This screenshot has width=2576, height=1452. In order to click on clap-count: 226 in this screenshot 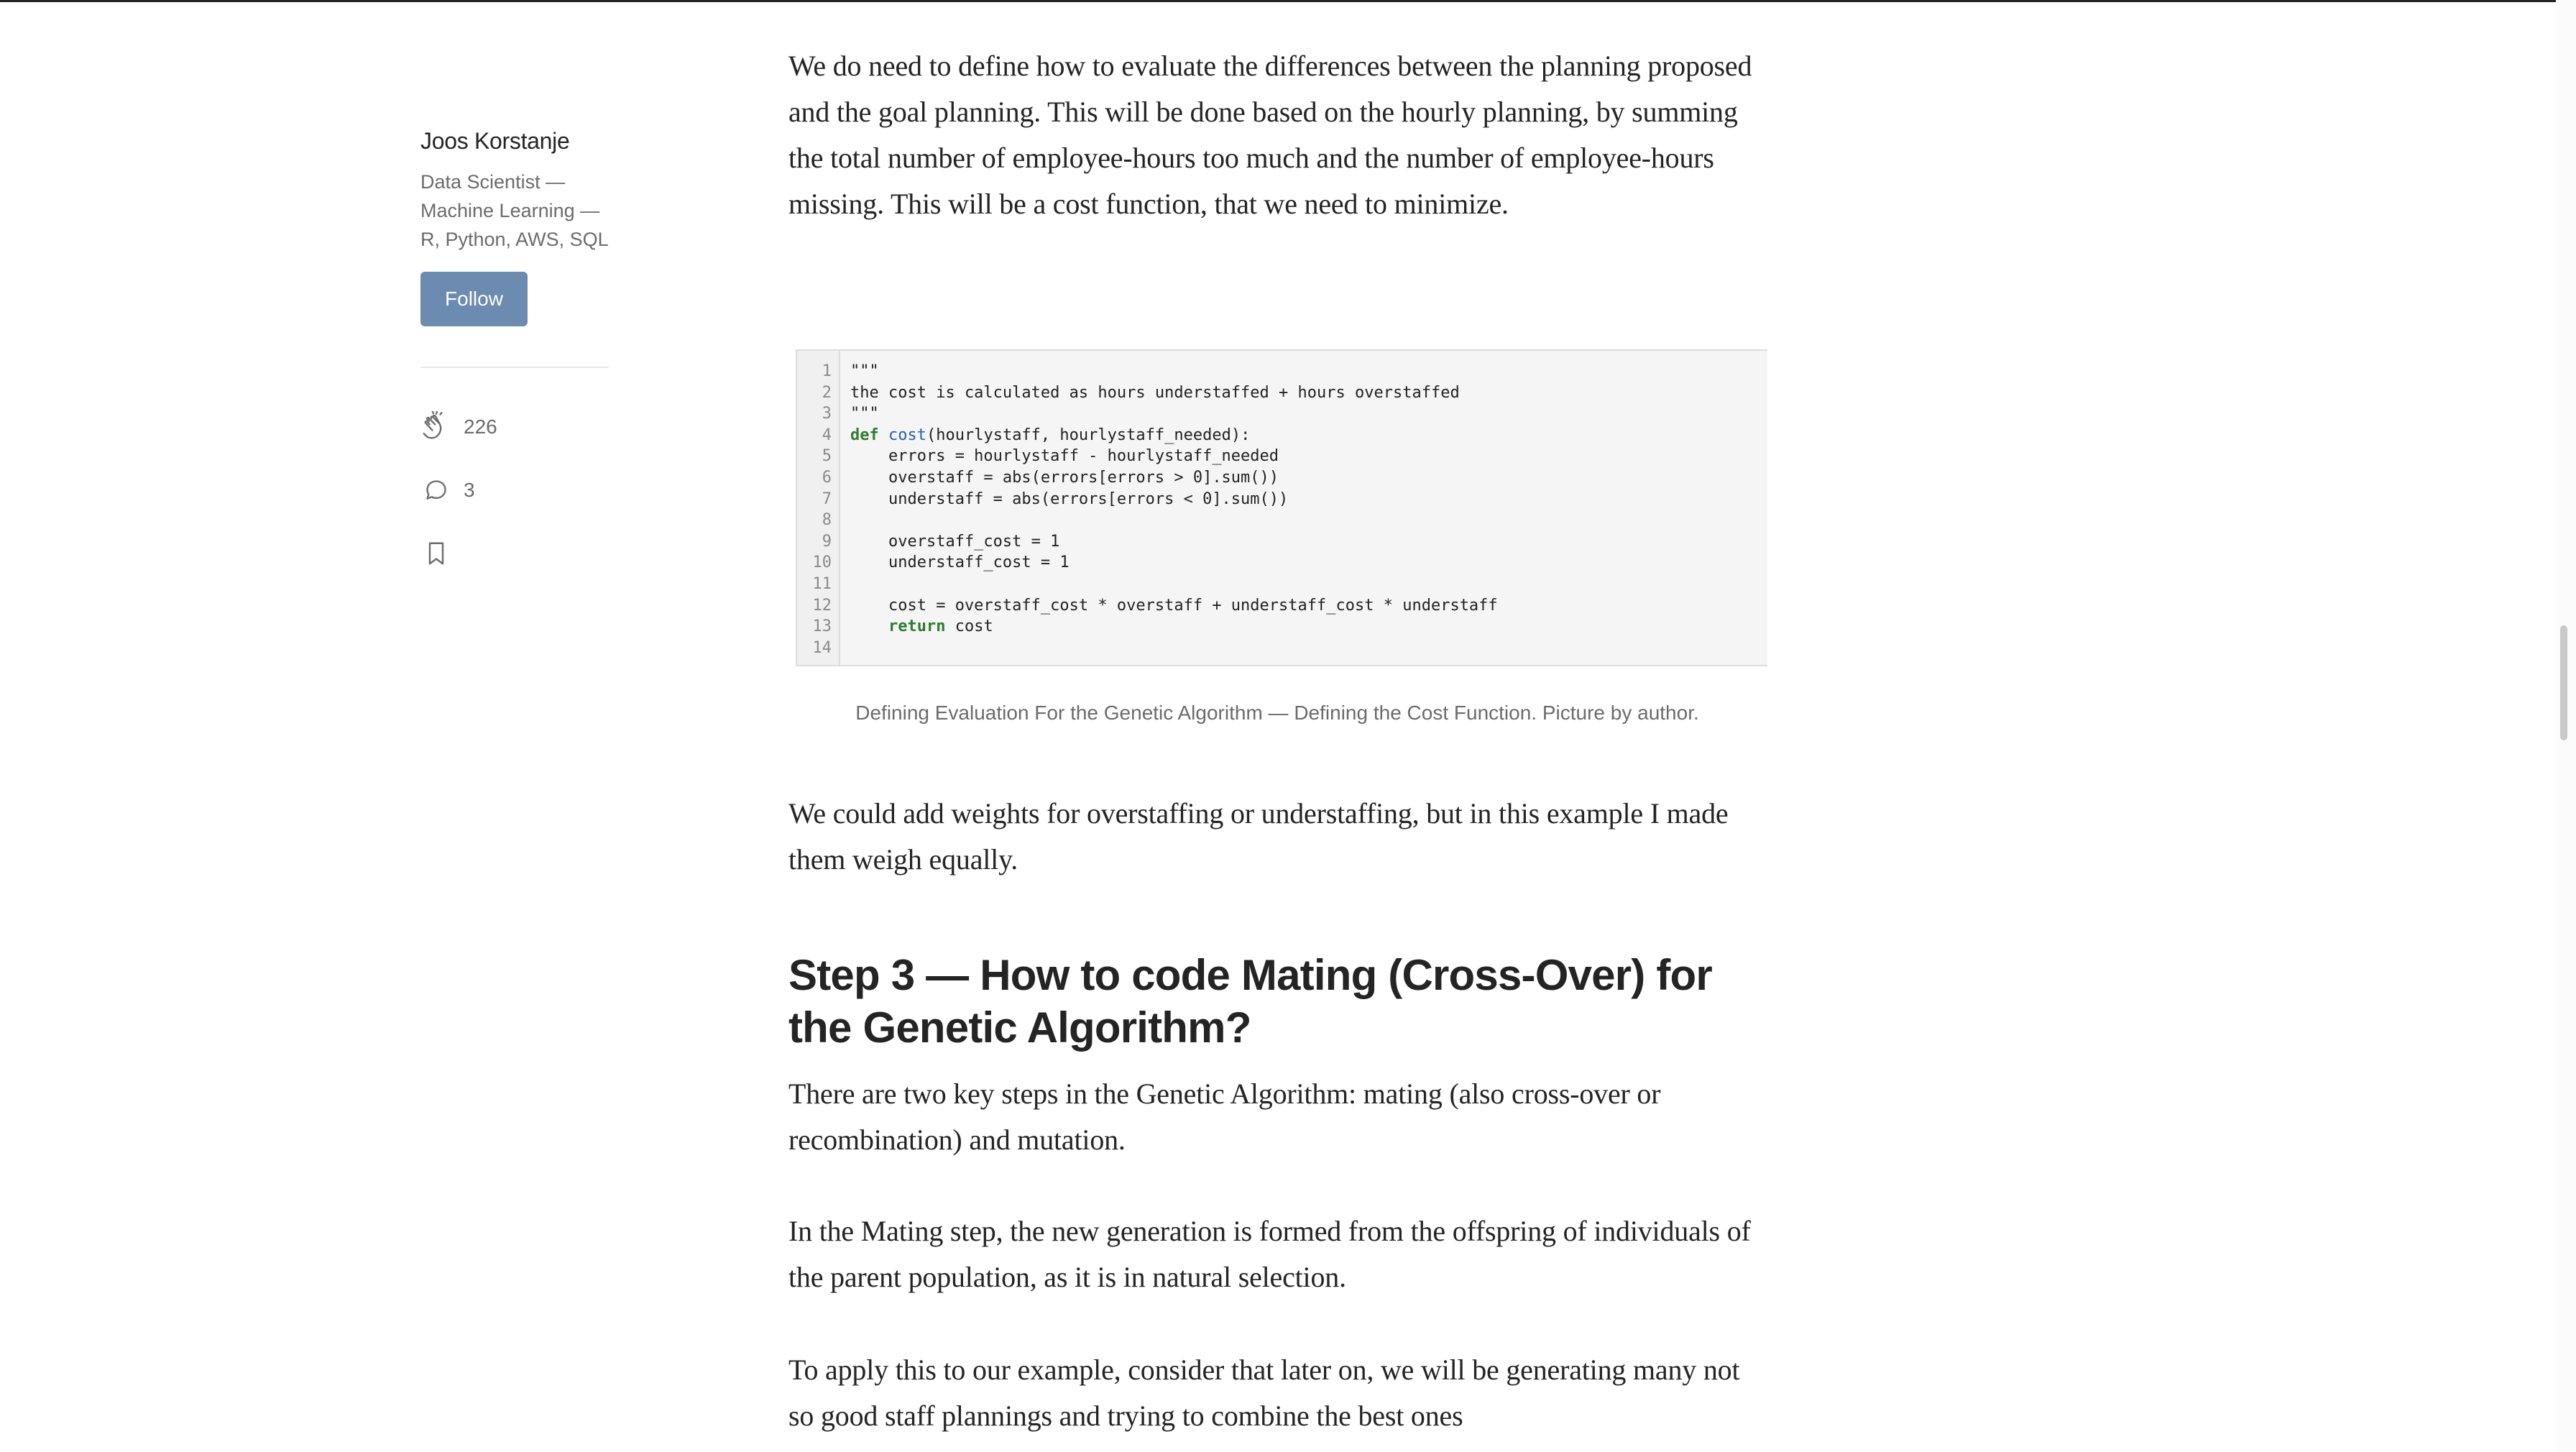, I will do `click(480, 426)`.